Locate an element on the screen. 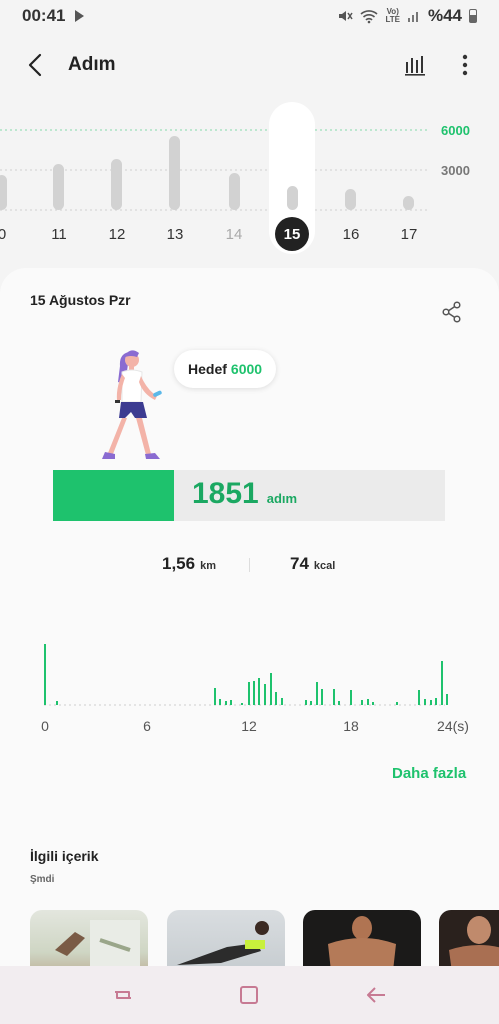 This screenshot has height=1024, width=499. stats-divider is located at coordinates (249, 565).